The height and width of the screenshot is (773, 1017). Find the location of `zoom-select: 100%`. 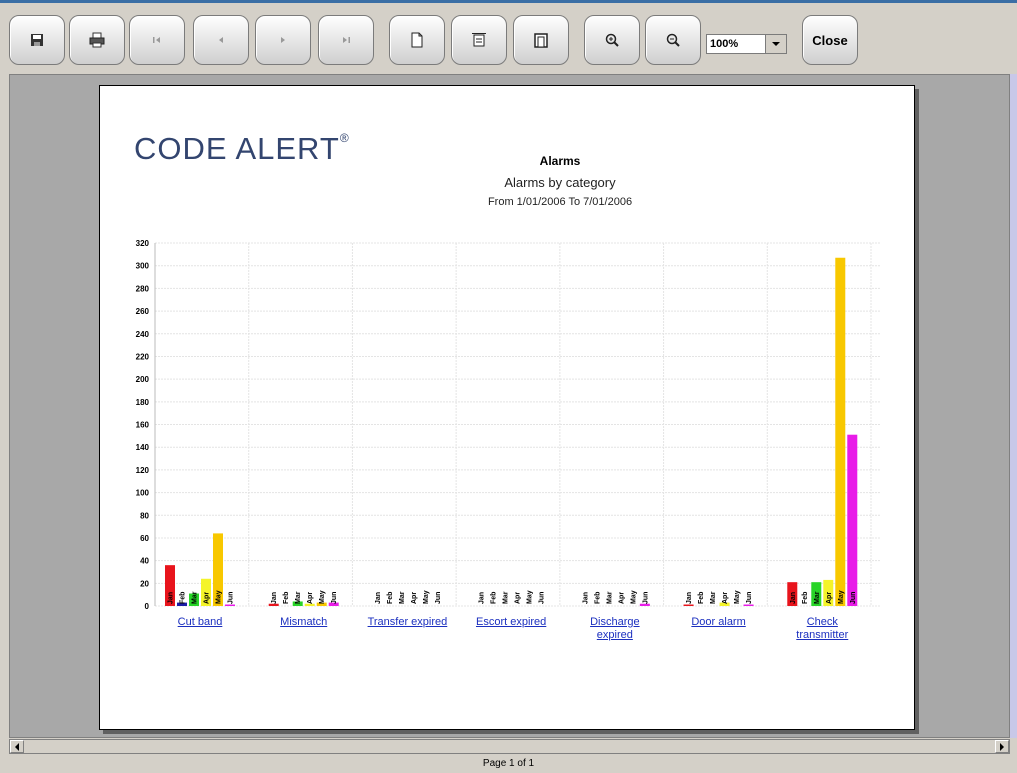

zoom-select: 100% is located at coordinates (746, 44).